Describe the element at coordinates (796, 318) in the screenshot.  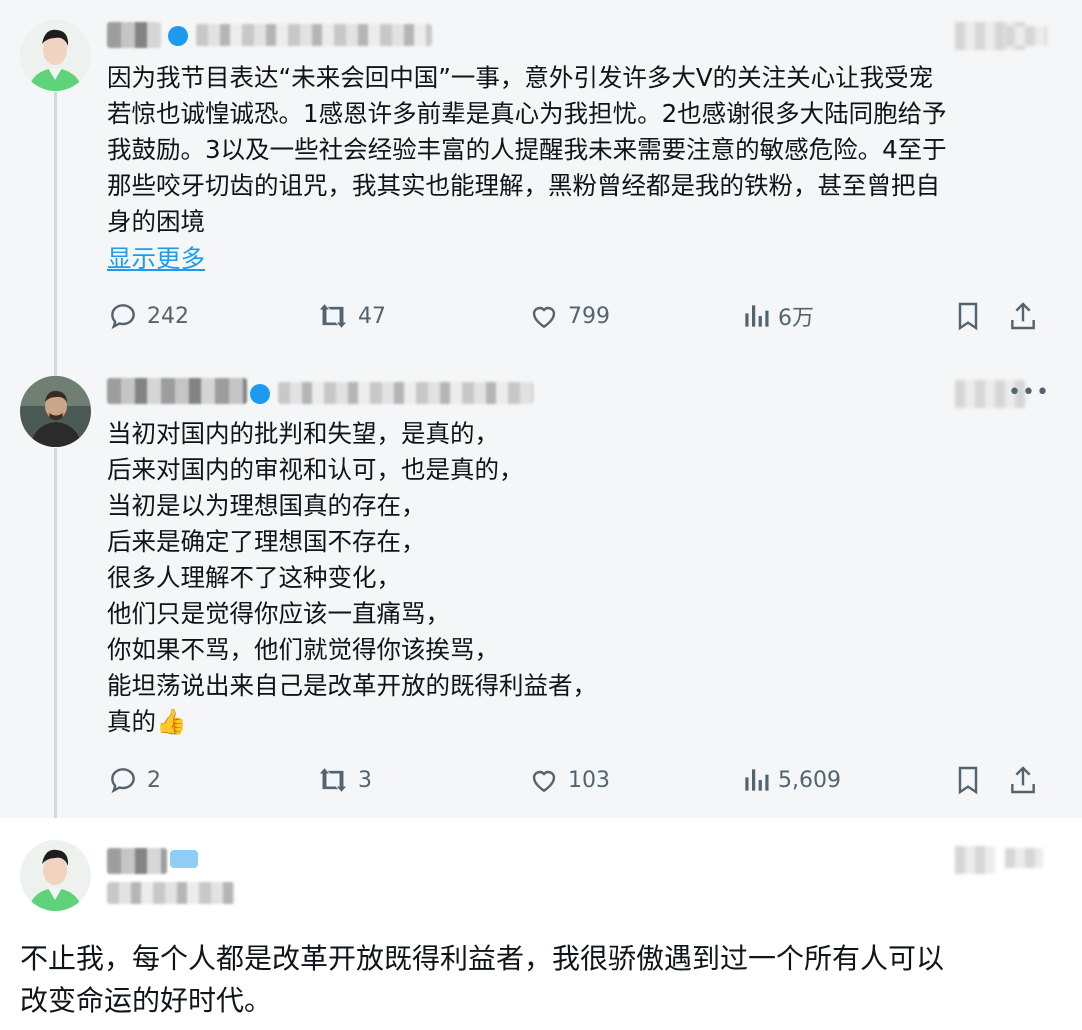
I see `views-count: 6万` at that location.